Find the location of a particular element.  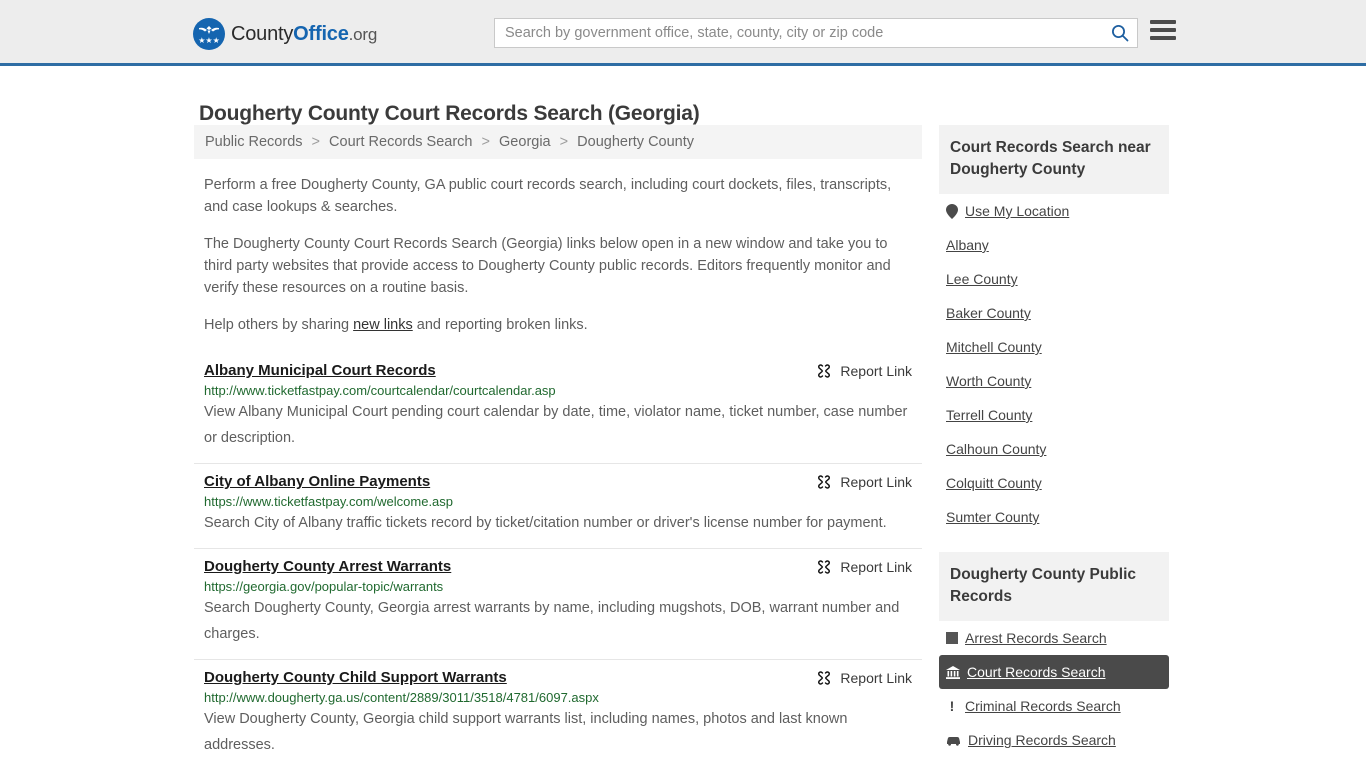

breadcrumb-item-georgia: Georgia is located at coordinates (525, 142).